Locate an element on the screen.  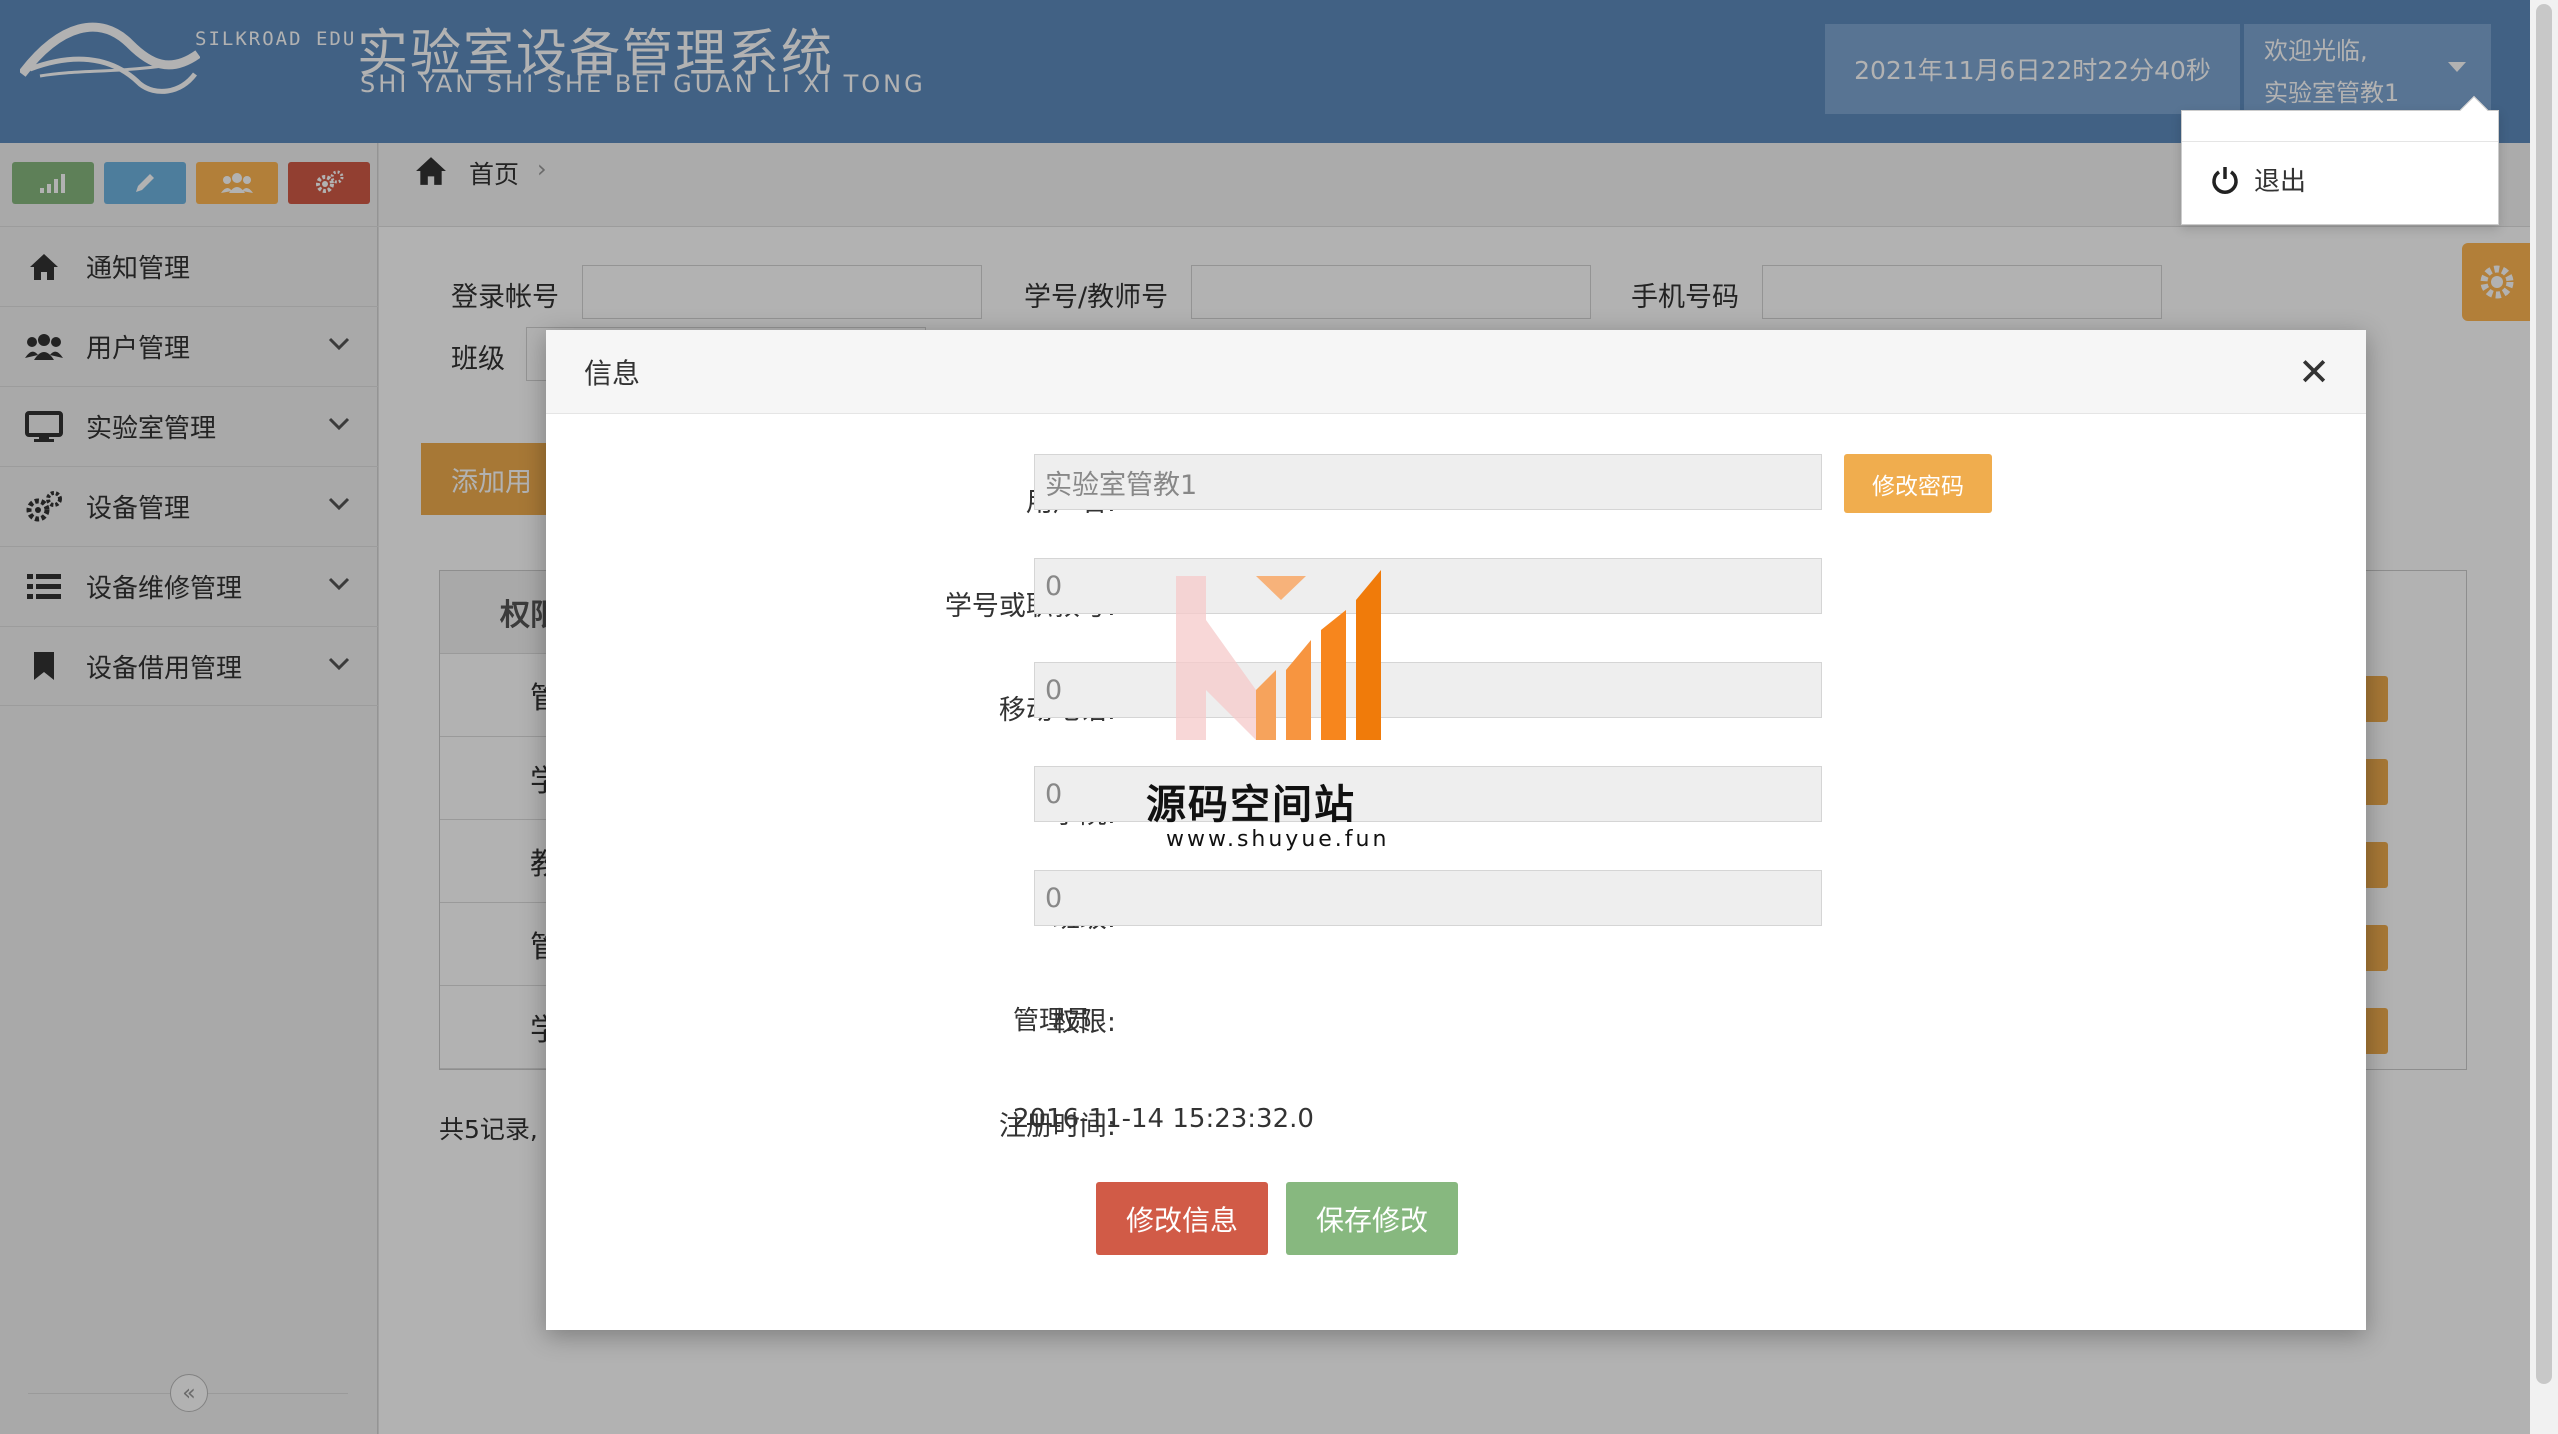
close-icon: ✕ is located at coordinates (2314, 372).